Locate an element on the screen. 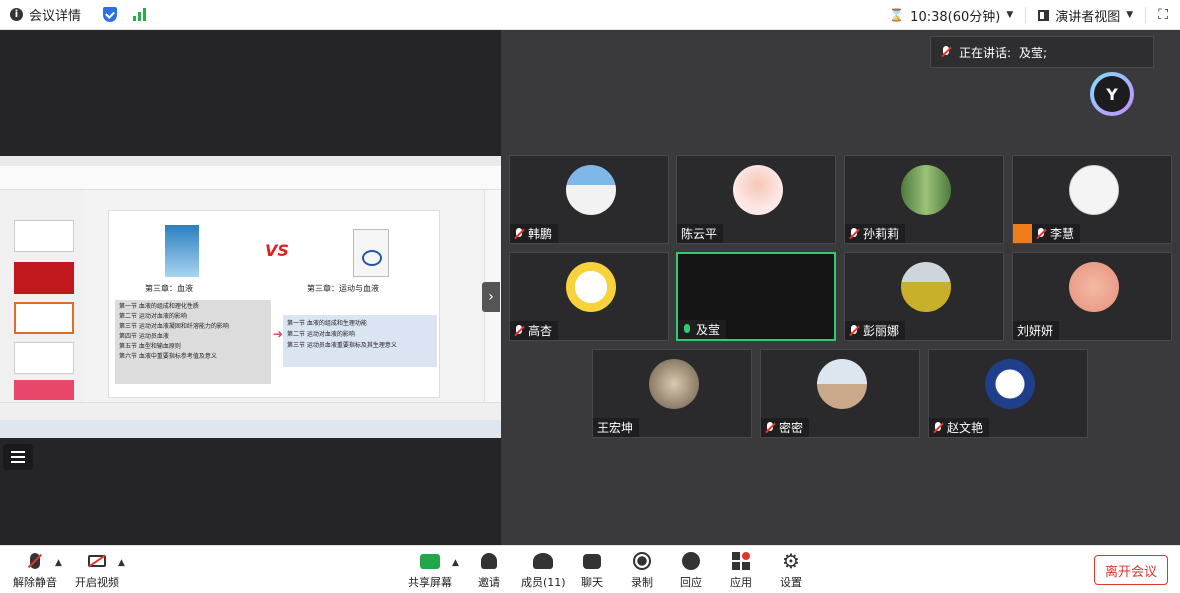 The height and width of the screenshot is (593, 1180). record-label: 录制 is located at coordinates (642, 582).